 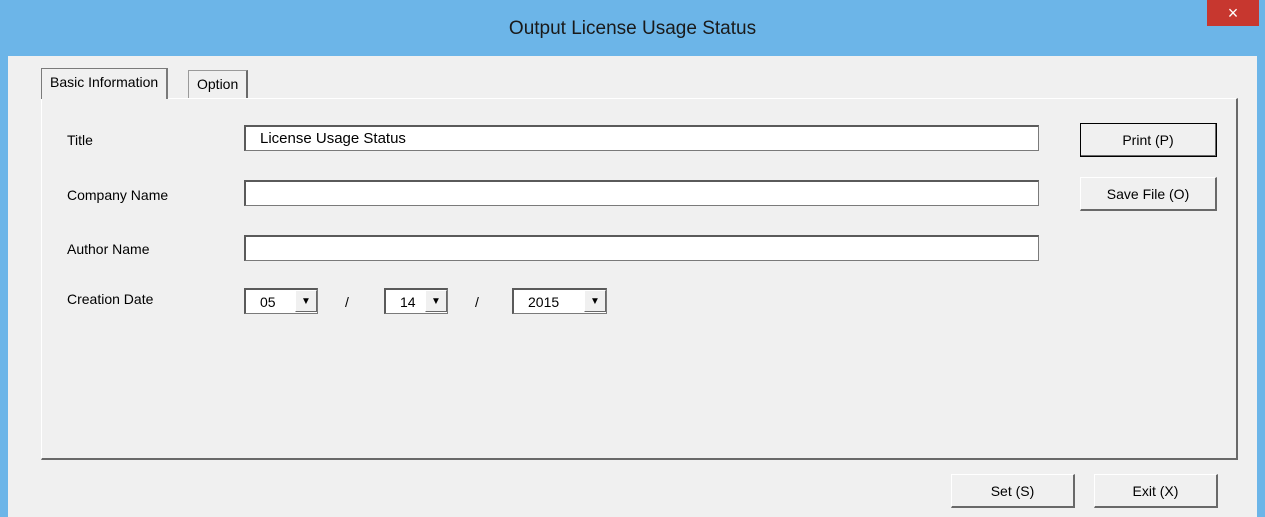 What do you see at coordinates (1233, 13) in the screenshot?
I see `close-button: ×` at bounding box center [1233, 13].